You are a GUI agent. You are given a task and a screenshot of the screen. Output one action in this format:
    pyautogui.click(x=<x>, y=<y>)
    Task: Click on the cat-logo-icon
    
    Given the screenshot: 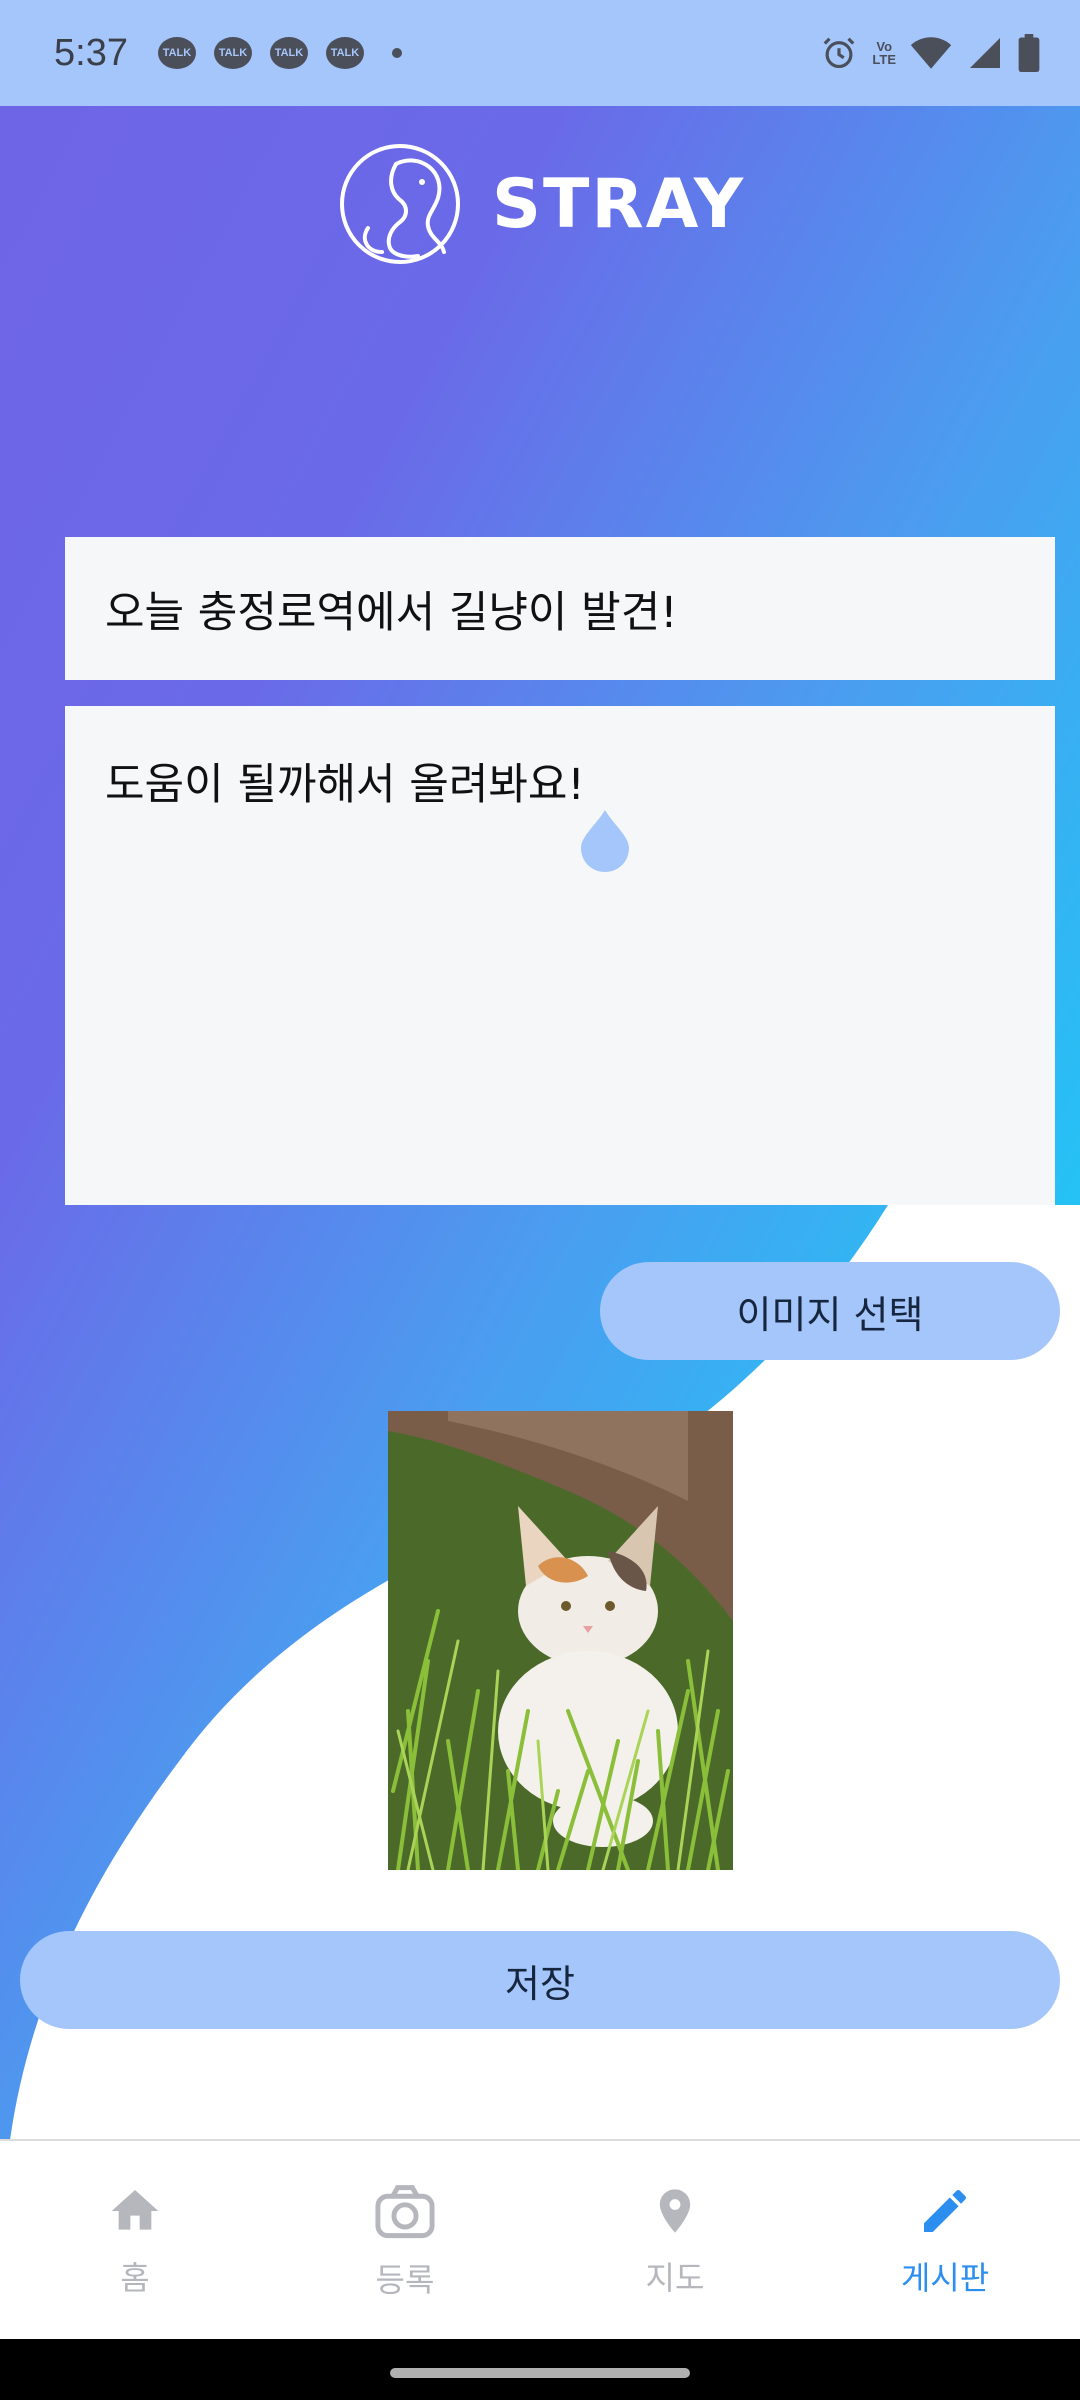 What is the action you would take?
    pyautogui.click(x=400, y=204)
    